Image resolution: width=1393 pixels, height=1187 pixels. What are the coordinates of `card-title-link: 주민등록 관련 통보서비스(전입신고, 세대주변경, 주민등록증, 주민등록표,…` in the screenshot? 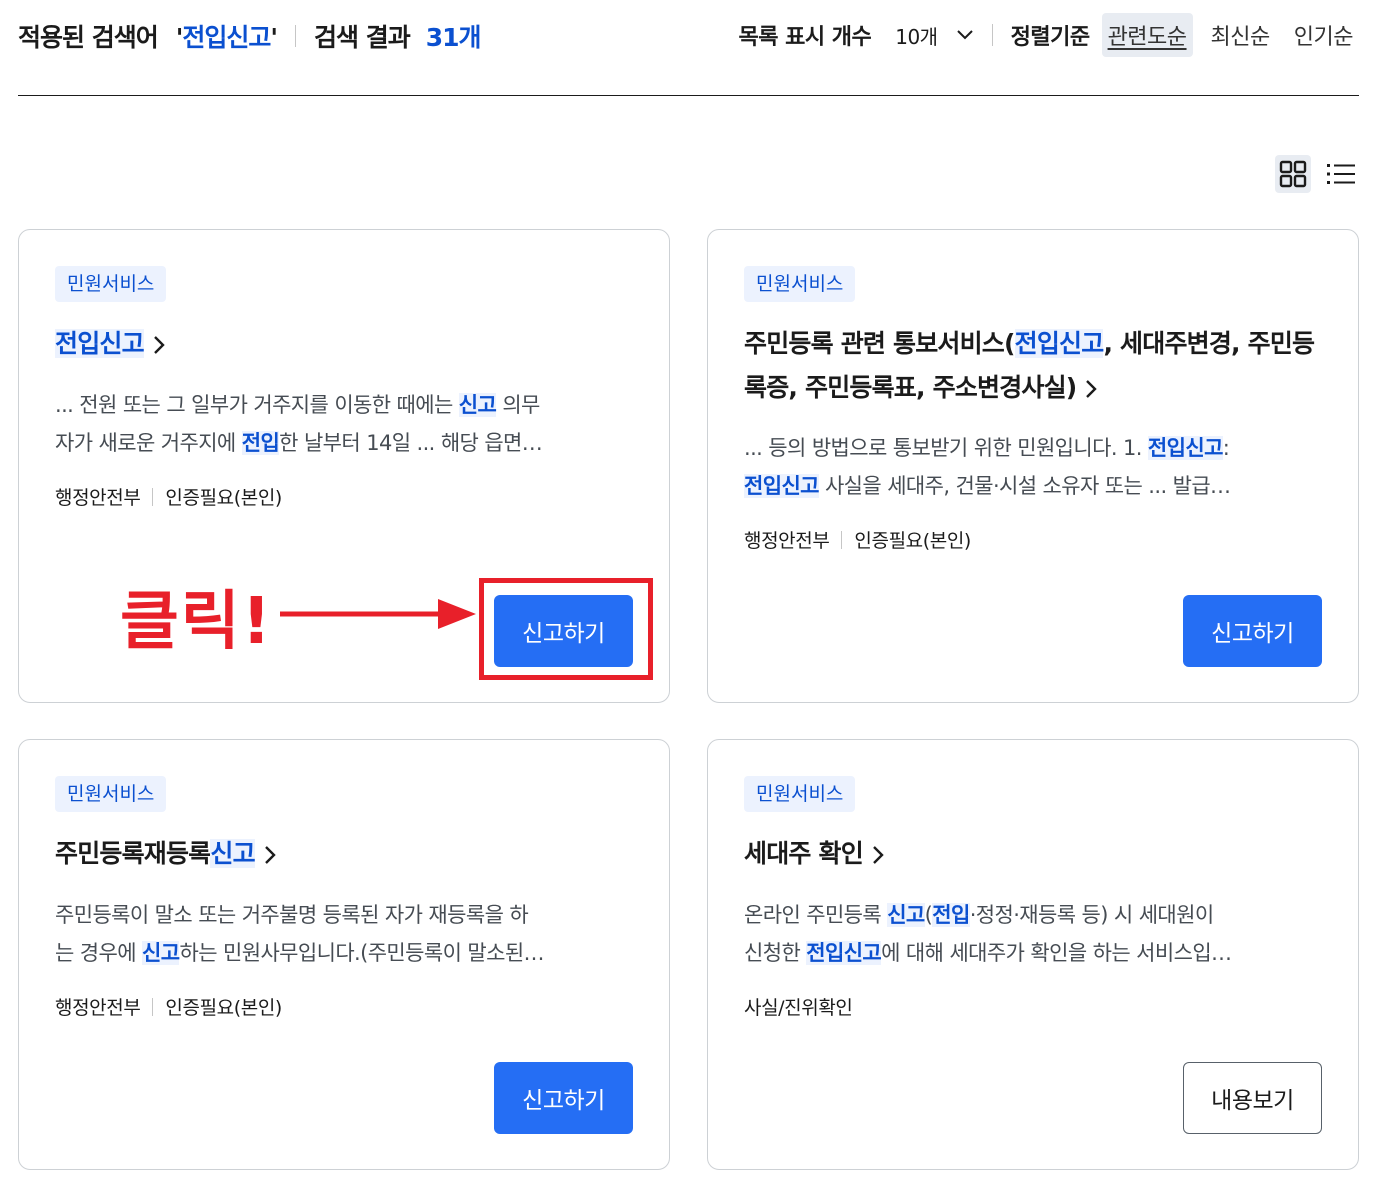 It's located at (1034, 366).